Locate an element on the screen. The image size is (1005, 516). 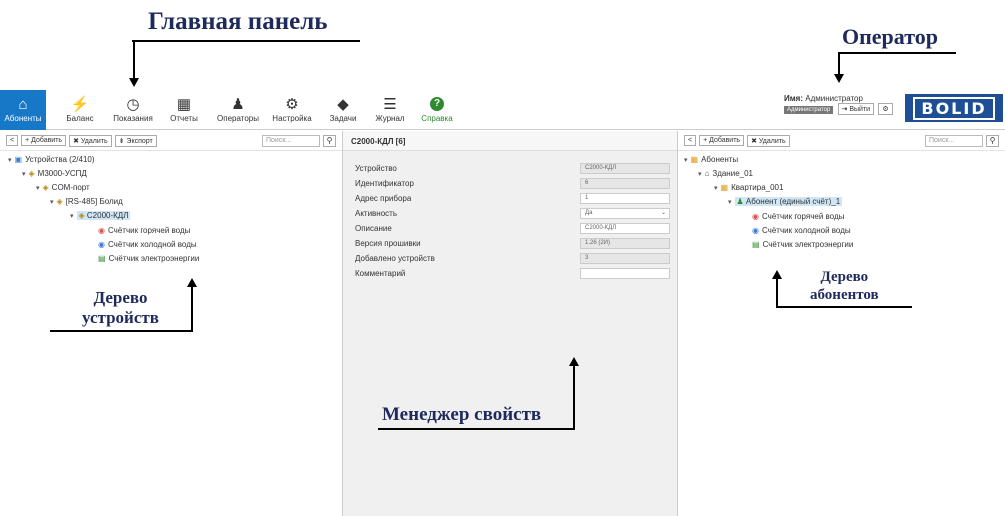
nav-readings: ◷ Показания is located at coordinates (133, 110).